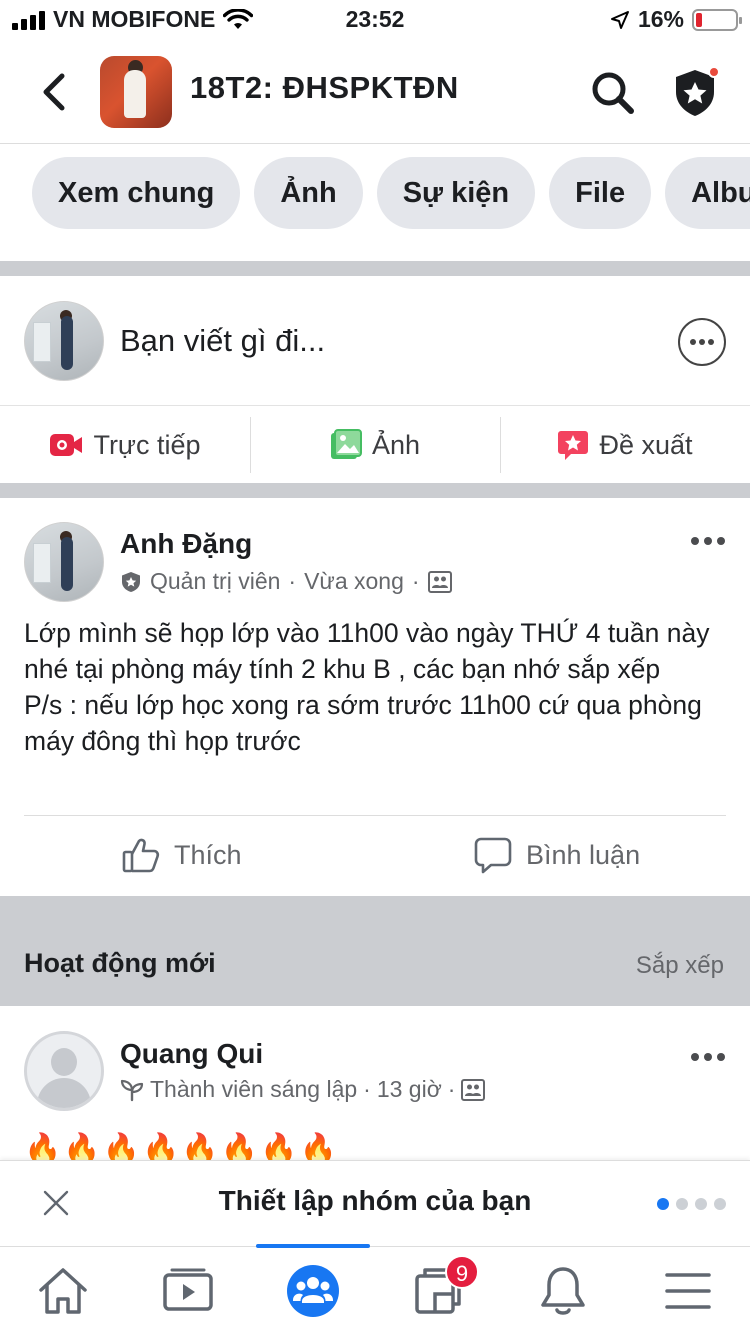  What do you see at coordinates (181, 1146) in the screenshot?
I see `post-body: 🔥🔥🔥🔥🔥🔥🔥🔥` at bounding box center [181, 1146].